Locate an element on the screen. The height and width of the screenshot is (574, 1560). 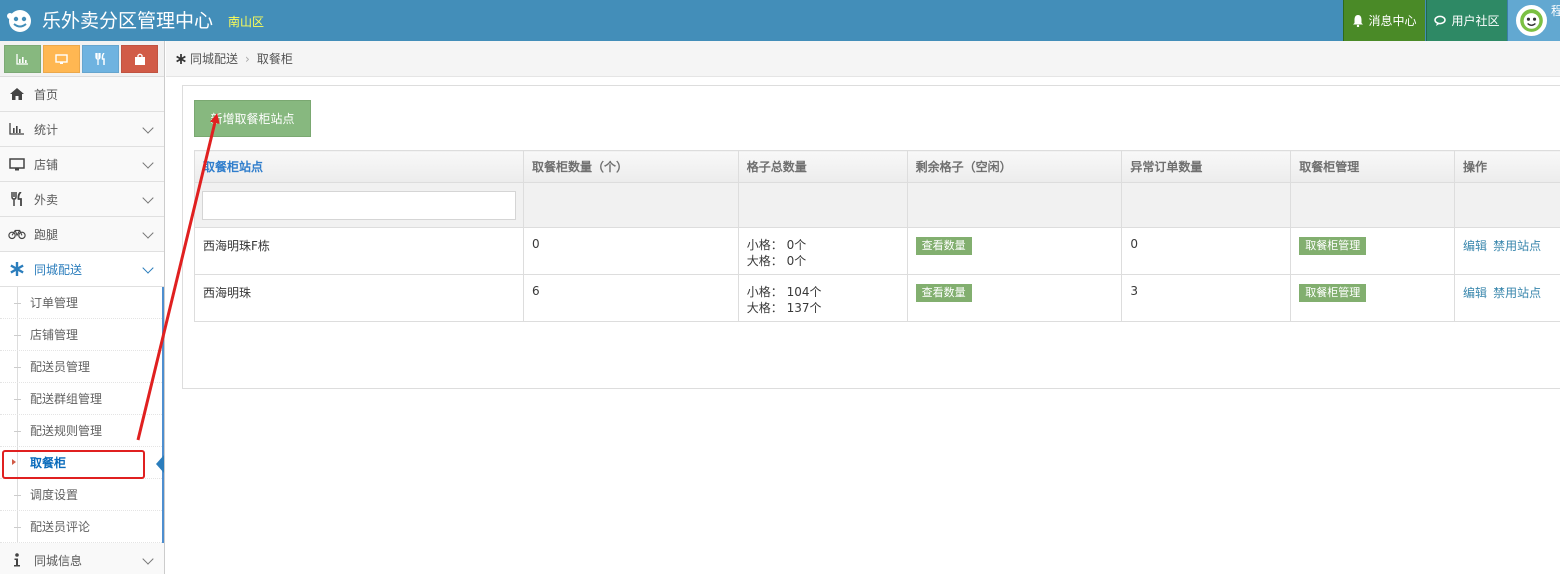
sidebar-item-errand: 跑腿 is located at coordinates (82, 234).